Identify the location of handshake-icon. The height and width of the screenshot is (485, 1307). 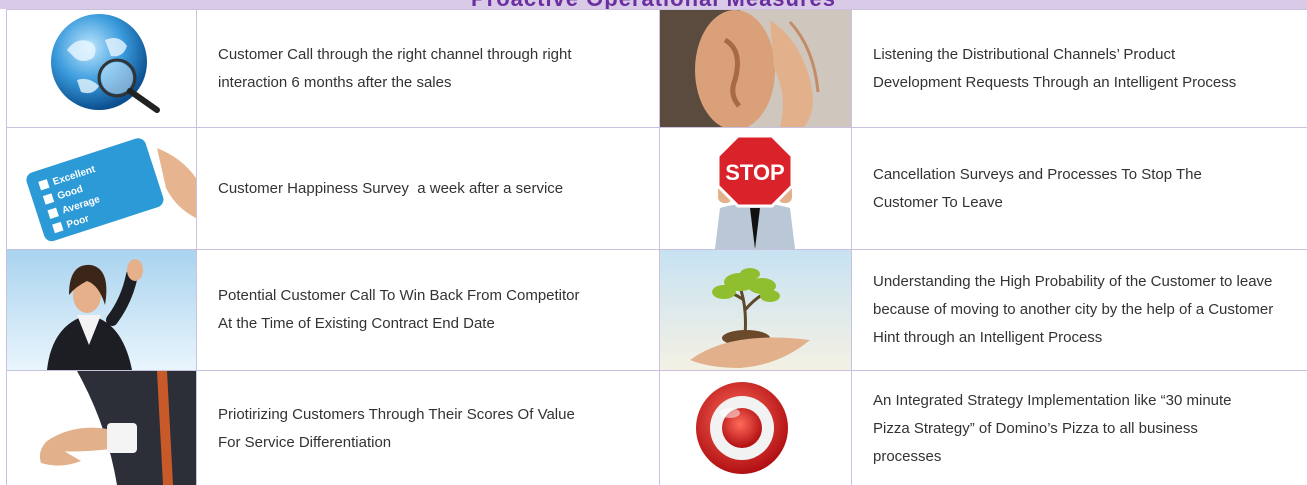
(101, 428).